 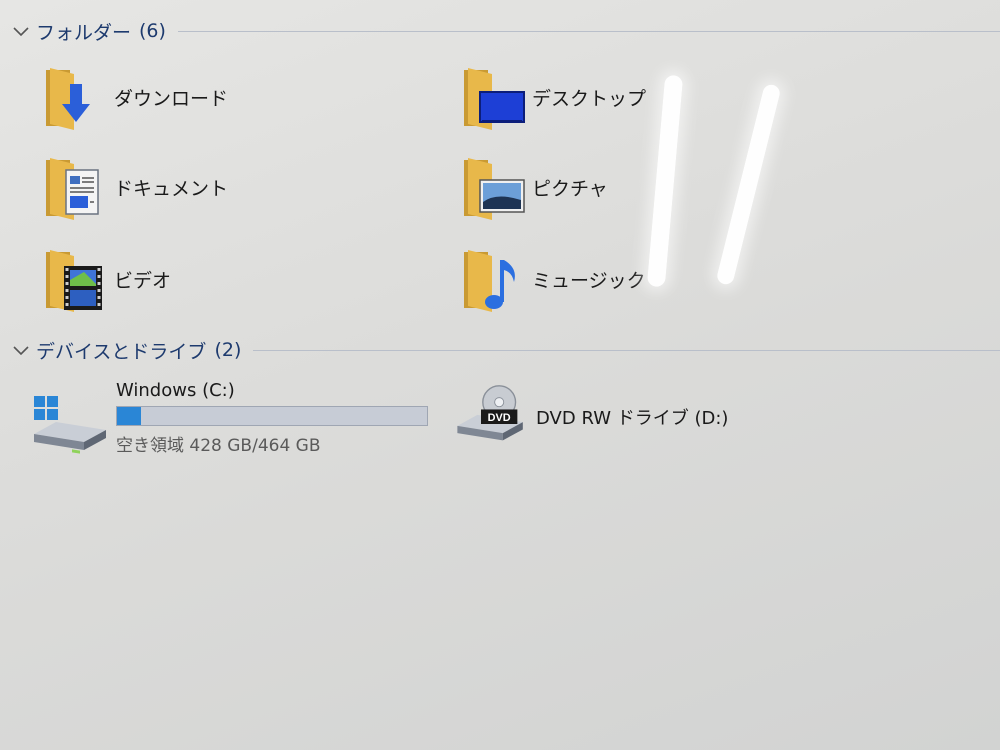 I want to click on devices-section-header: デバイスとドライブ (2), so click(x=505, y=350).